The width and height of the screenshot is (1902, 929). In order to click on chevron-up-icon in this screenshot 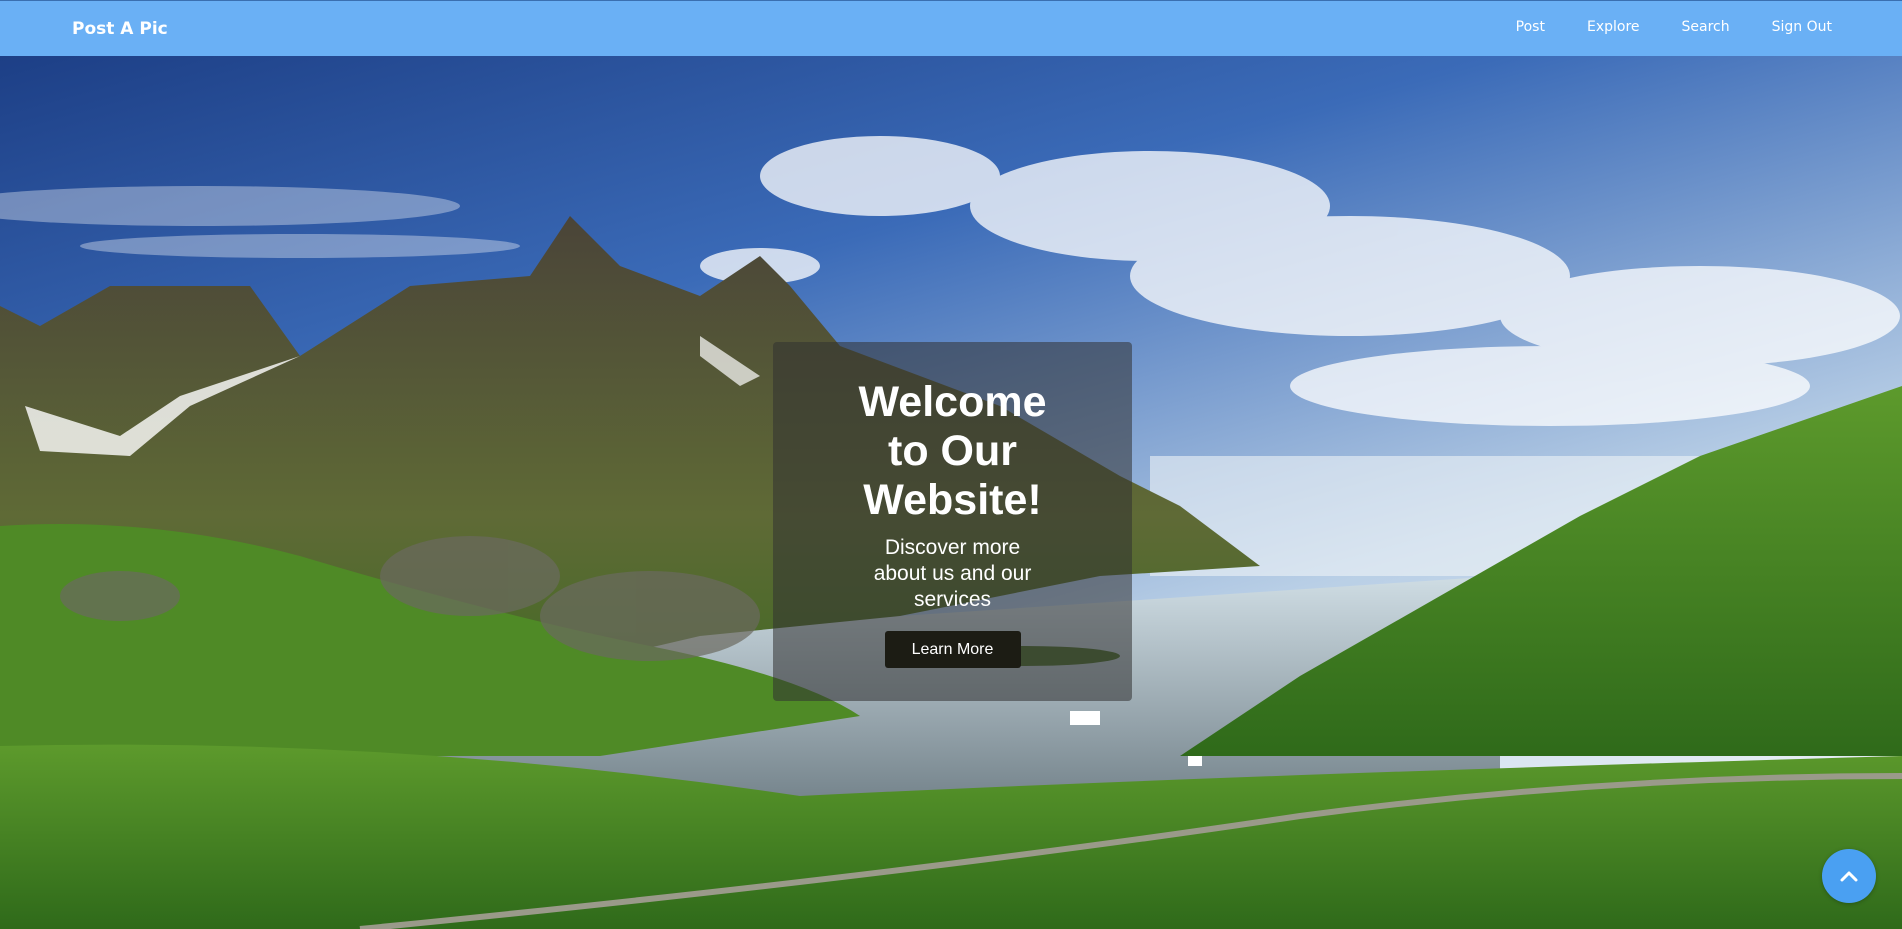, I will do `click(1849, 876)`.